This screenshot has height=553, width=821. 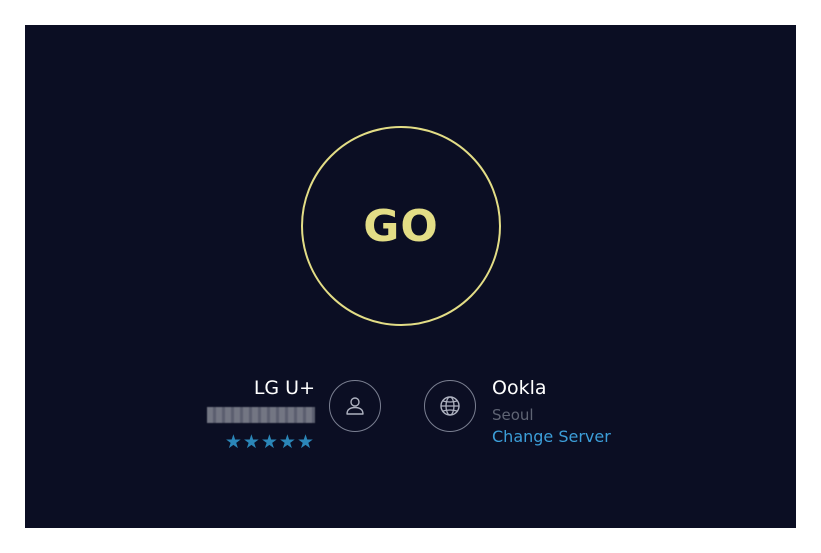 I want to click on user-icon, so click(x=355, y=406).